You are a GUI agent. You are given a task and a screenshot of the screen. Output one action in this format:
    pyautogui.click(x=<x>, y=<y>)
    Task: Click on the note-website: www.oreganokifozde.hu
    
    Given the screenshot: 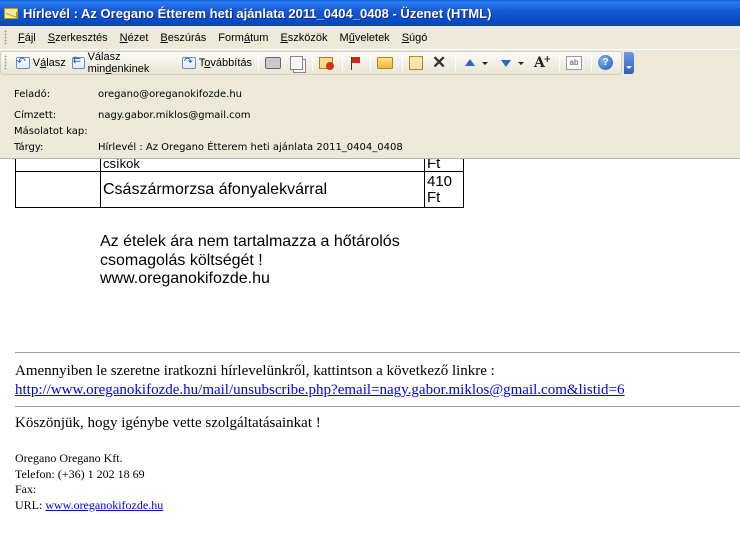 What is the action you would take?
    pyautogui.click(x=185, y=278)
    